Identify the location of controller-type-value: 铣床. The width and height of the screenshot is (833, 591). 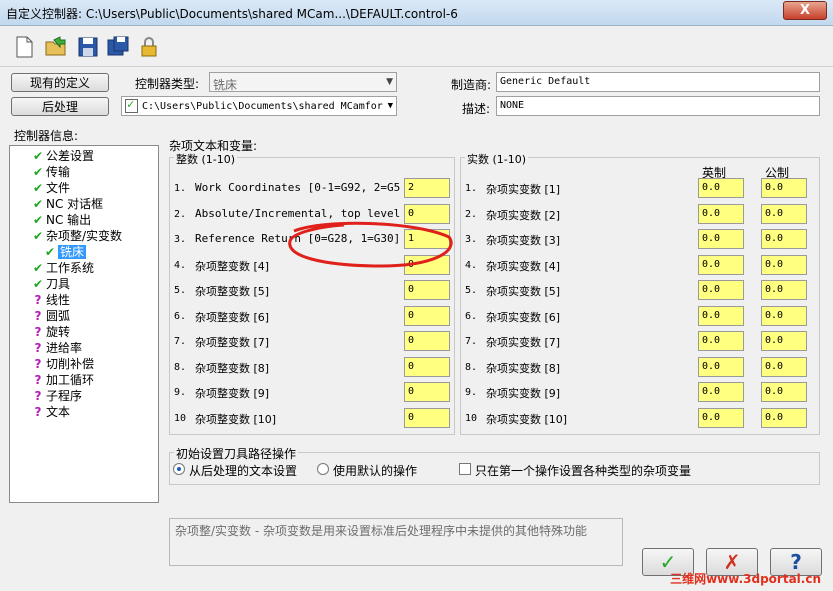
(225, 85).